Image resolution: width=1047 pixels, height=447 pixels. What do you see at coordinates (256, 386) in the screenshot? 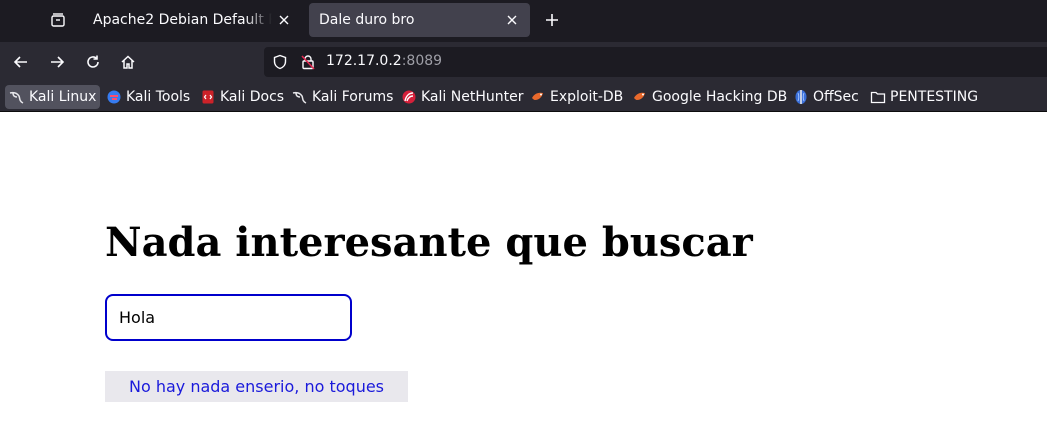
I see `dont-touch-button: No hay nada enserio, no toques` at bounding box center [256, 386].